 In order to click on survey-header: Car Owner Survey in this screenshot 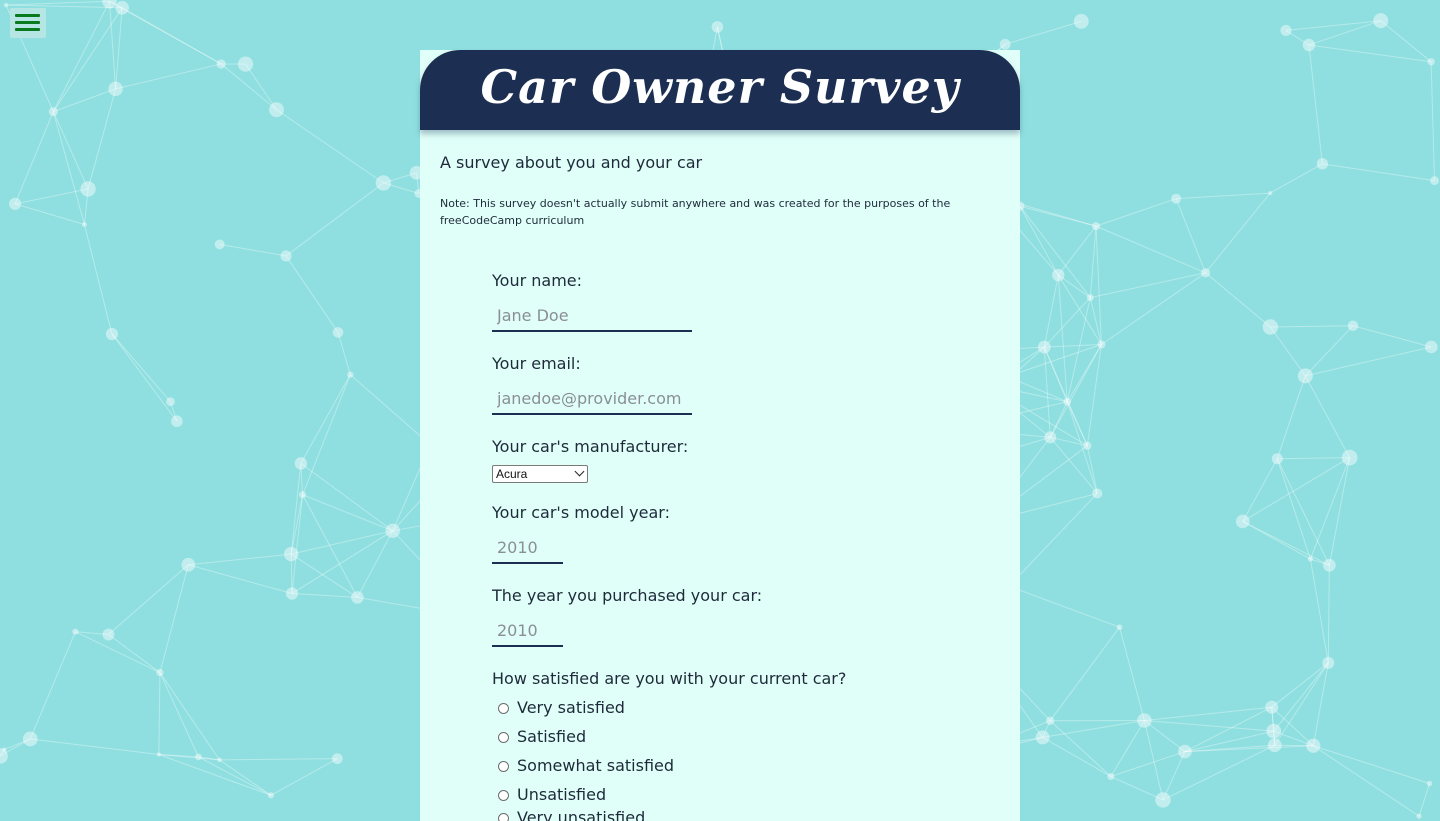, I will do `click(720, 90)`.